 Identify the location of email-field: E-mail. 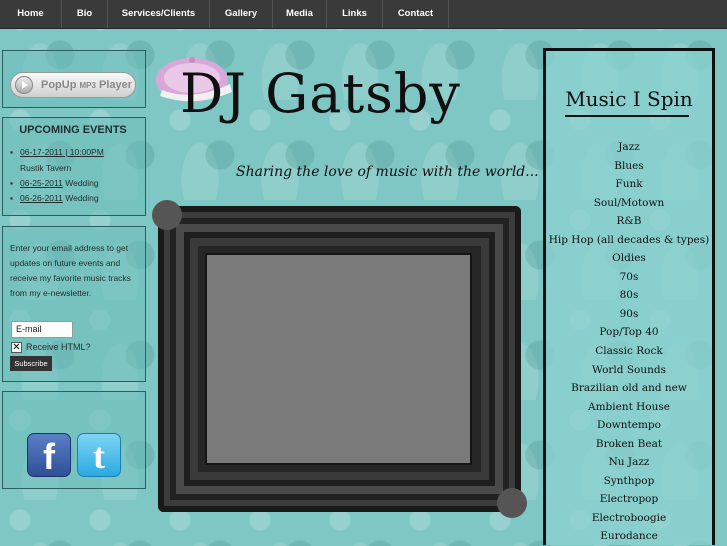
(42, 329).